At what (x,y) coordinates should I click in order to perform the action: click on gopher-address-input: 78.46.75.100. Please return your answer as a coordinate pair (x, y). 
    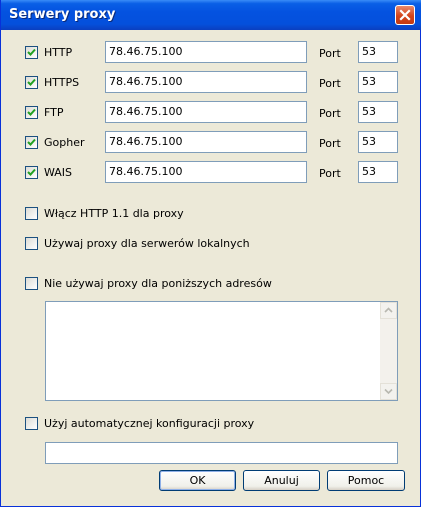
    Looking at the image, I should click on (206, 142).